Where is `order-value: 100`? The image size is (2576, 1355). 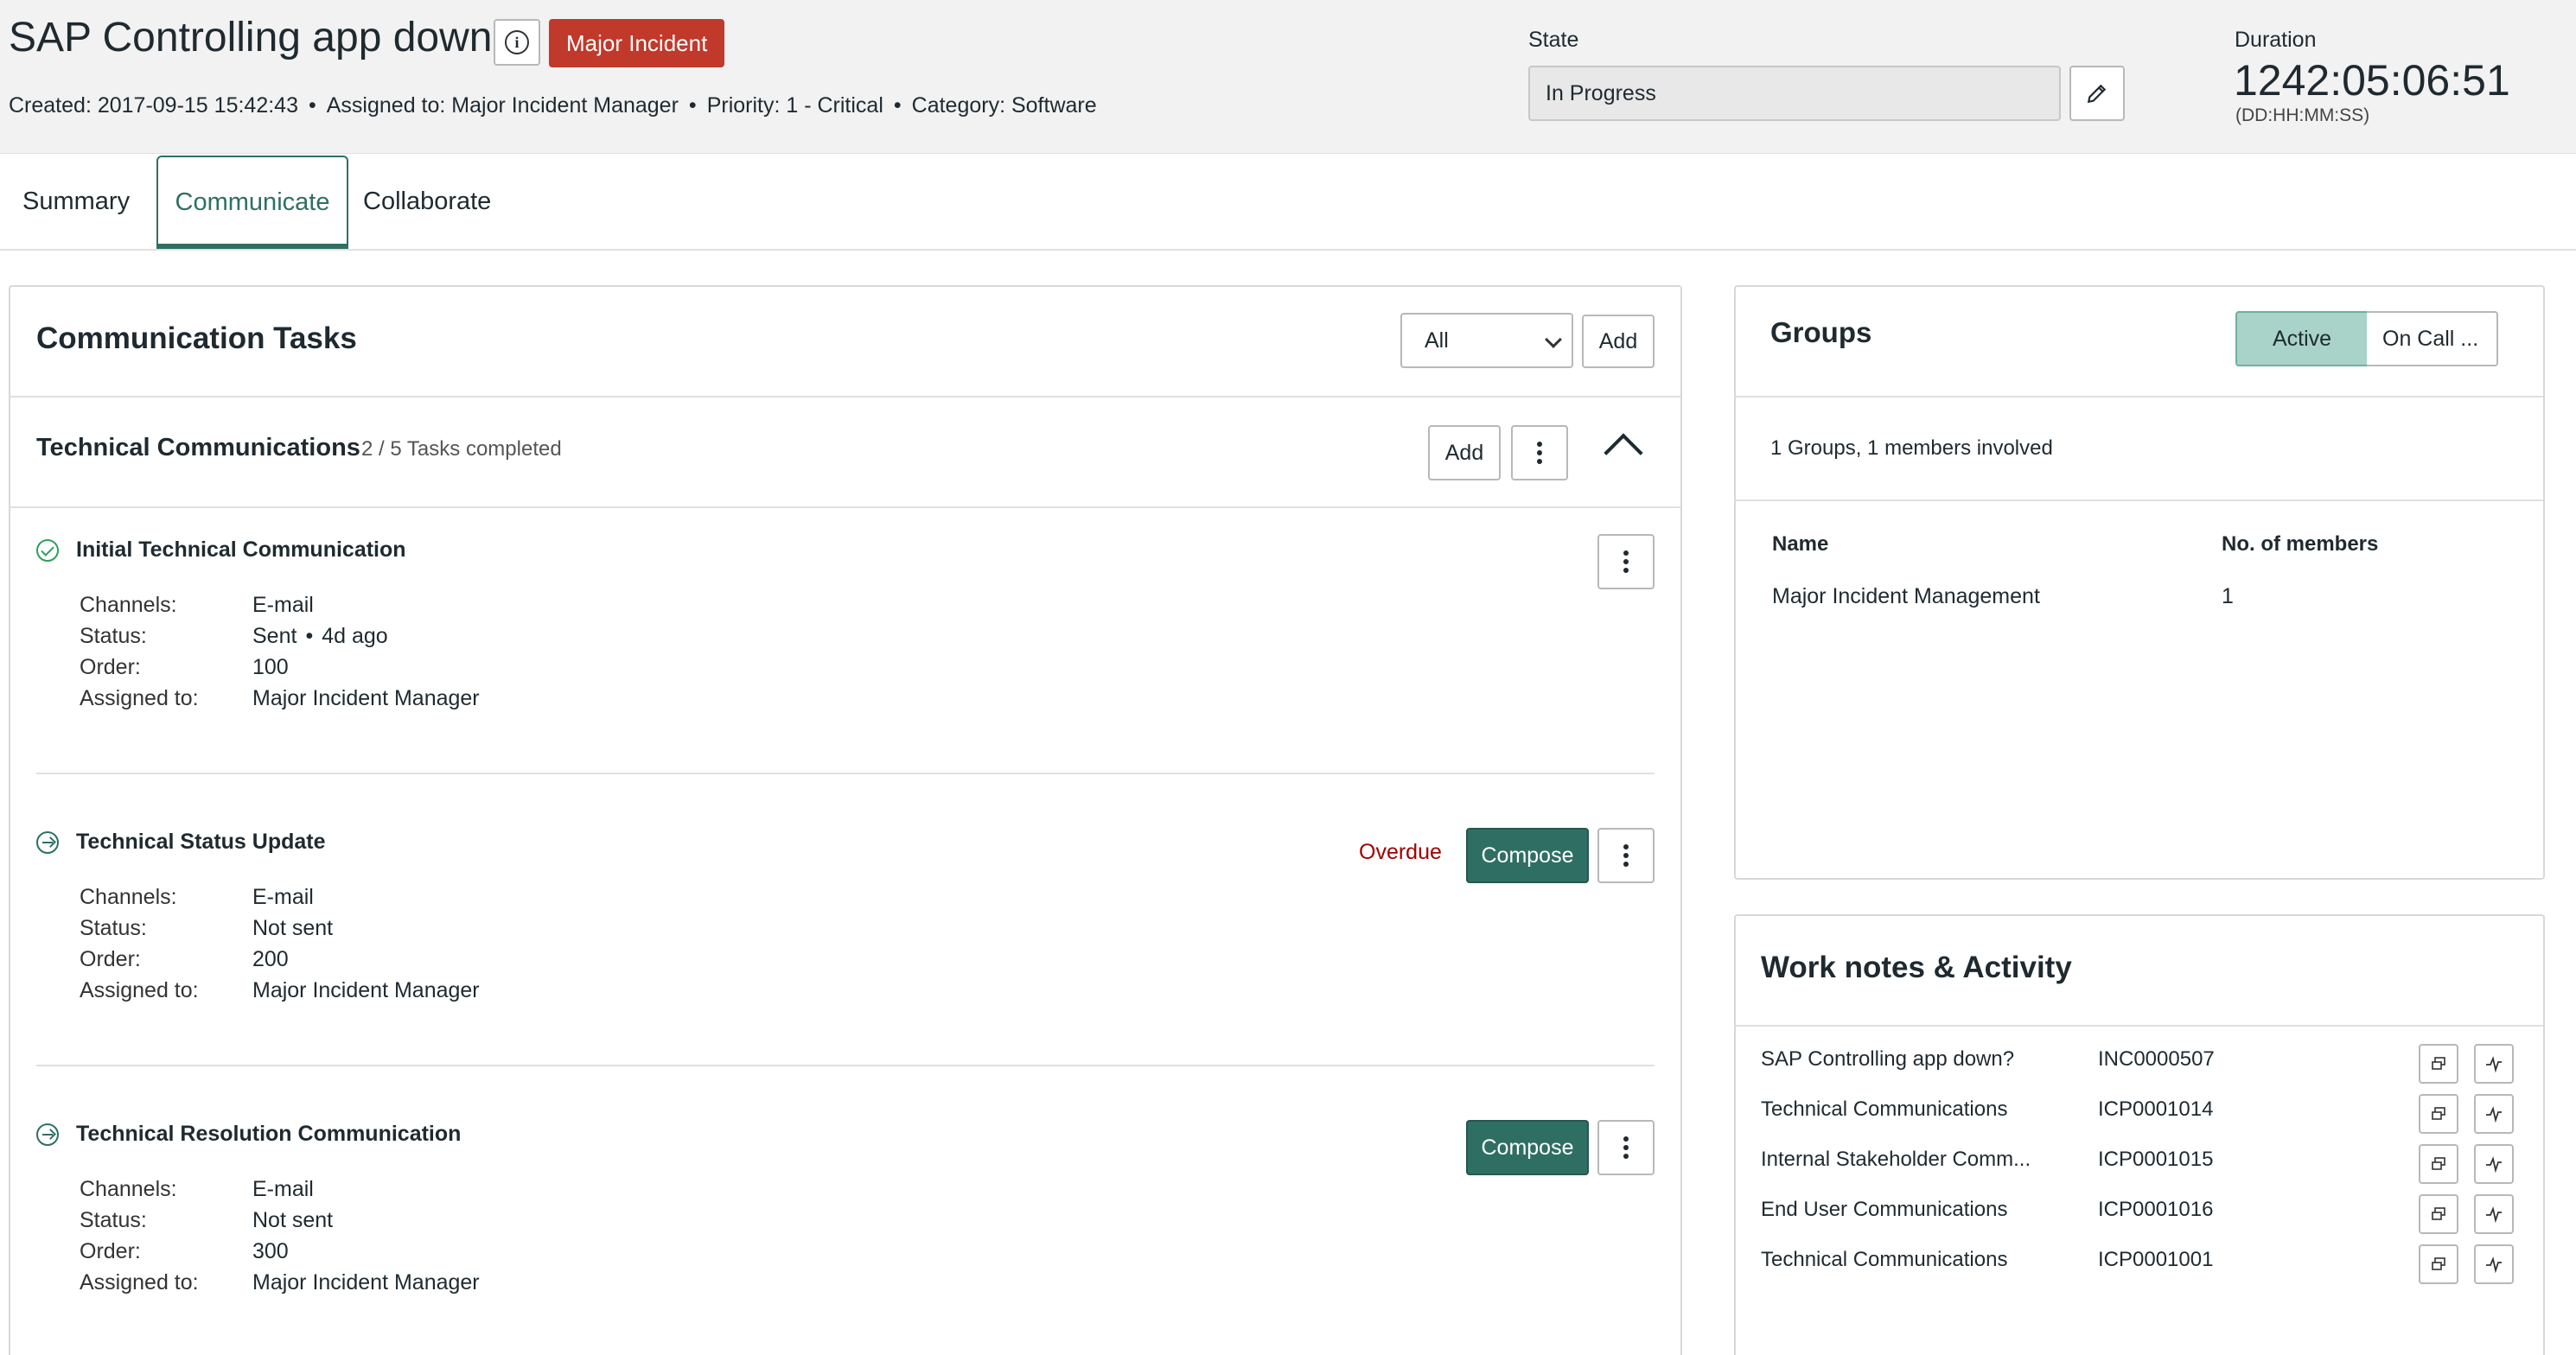
order-value: 100 is located at coordinates (270, 667).